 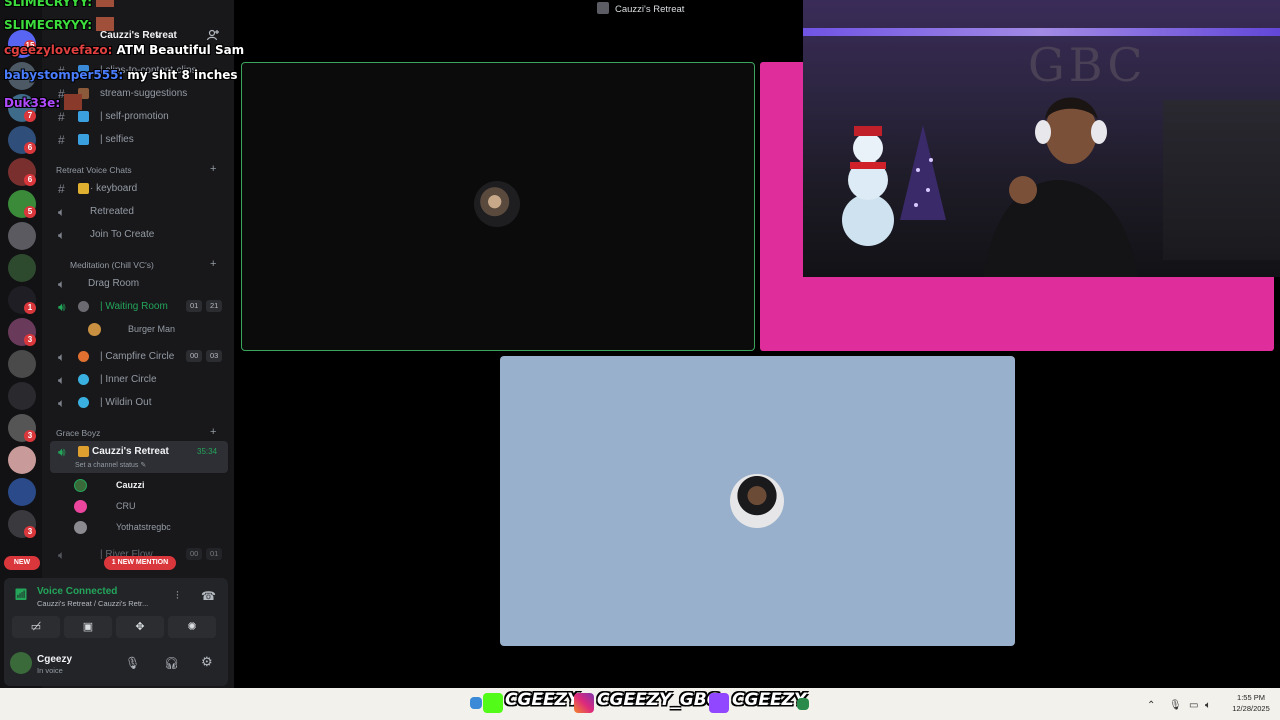 I want to click on twitch-icon, so click(x=719, y=703).